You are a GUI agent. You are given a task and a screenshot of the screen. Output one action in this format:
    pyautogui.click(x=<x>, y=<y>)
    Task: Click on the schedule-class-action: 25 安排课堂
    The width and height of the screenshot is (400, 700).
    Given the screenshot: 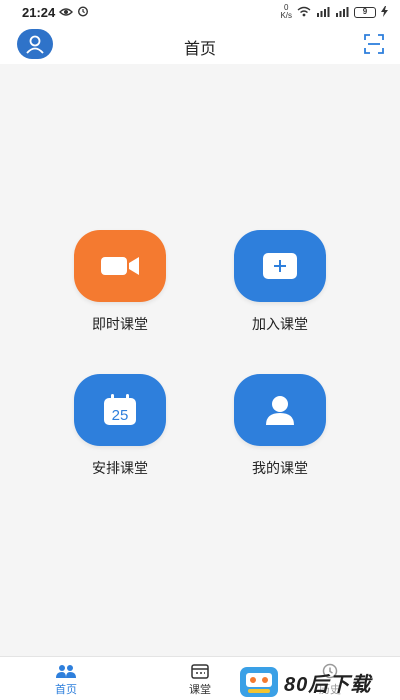 What is the action you would take?
    pyautogui.click(x=120, y=426)
    